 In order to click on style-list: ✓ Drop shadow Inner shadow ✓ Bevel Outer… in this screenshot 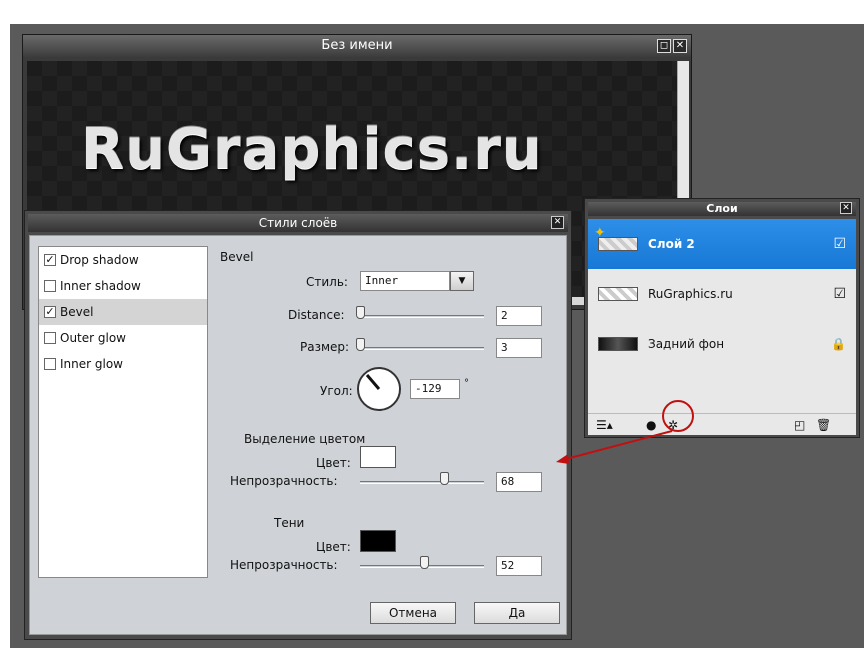, I will do `click(123, 412)`.